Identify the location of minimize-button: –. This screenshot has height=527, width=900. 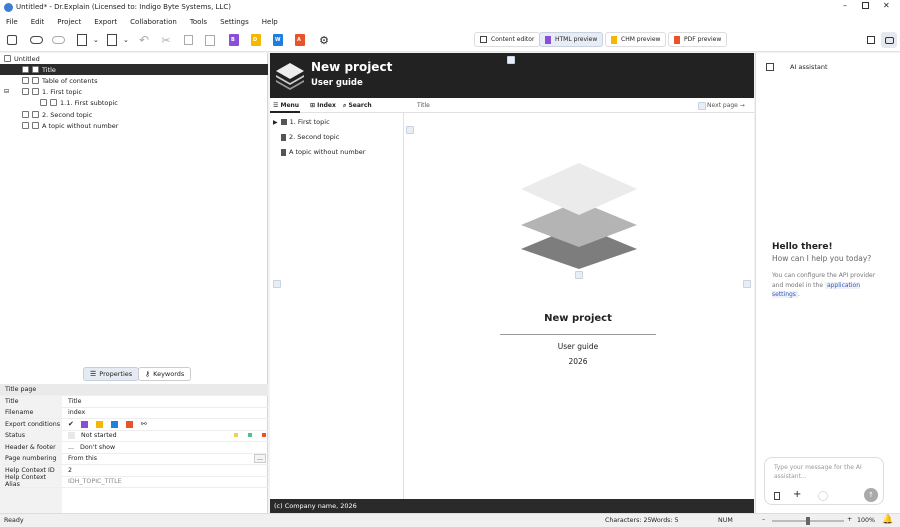
(845, 5).